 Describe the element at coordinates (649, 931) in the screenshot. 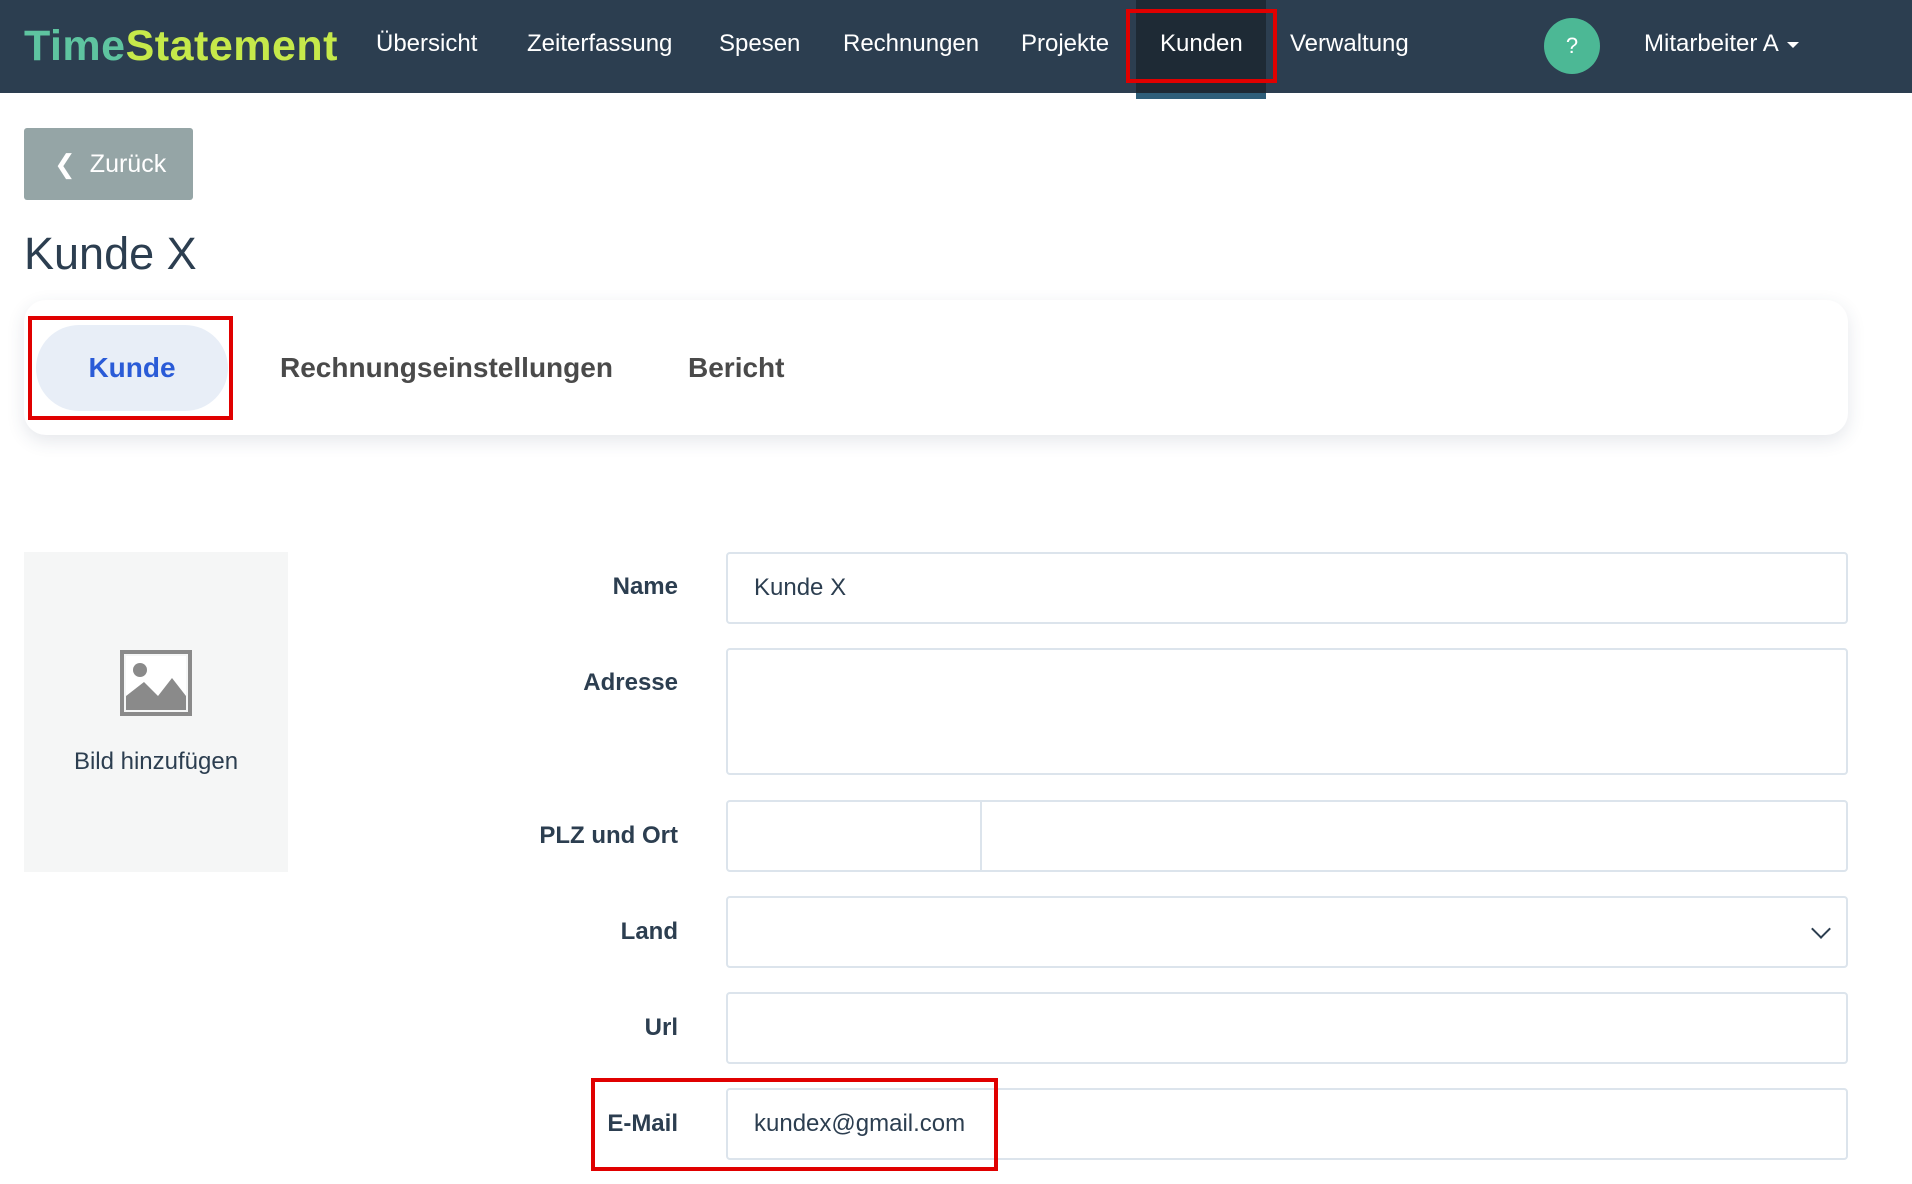

I see `land-label: Land` at that location.